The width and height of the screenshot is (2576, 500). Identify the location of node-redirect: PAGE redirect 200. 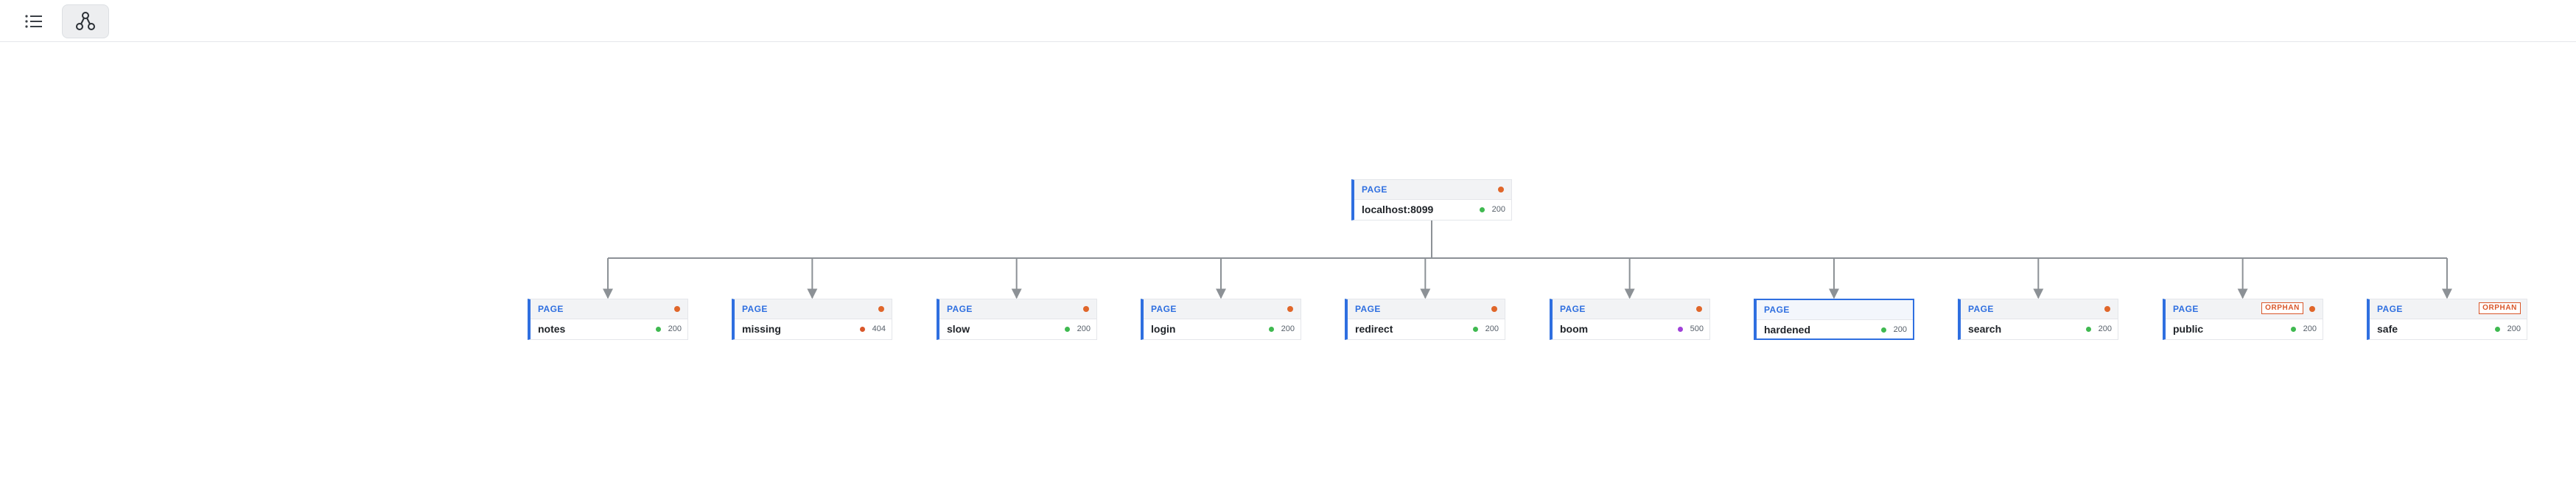
(1425, 319).